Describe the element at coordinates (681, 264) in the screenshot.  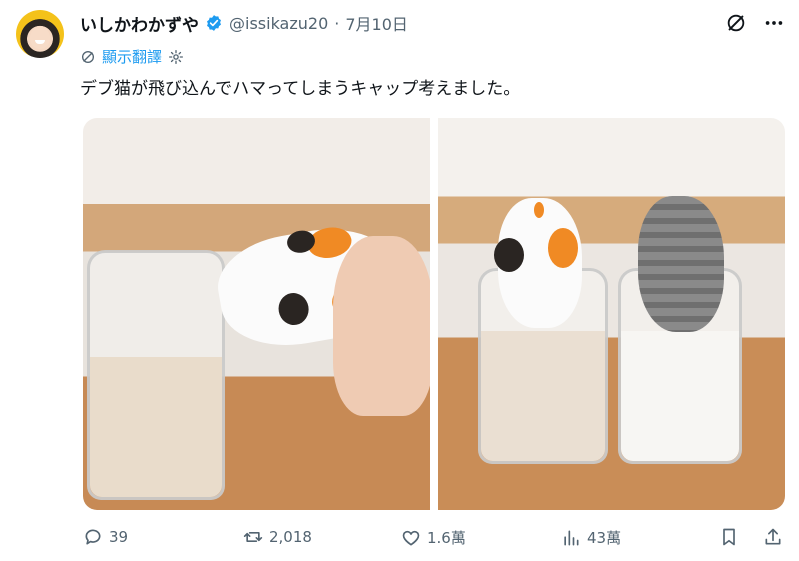
I see `gray-tabby-cat-cap` at that location.